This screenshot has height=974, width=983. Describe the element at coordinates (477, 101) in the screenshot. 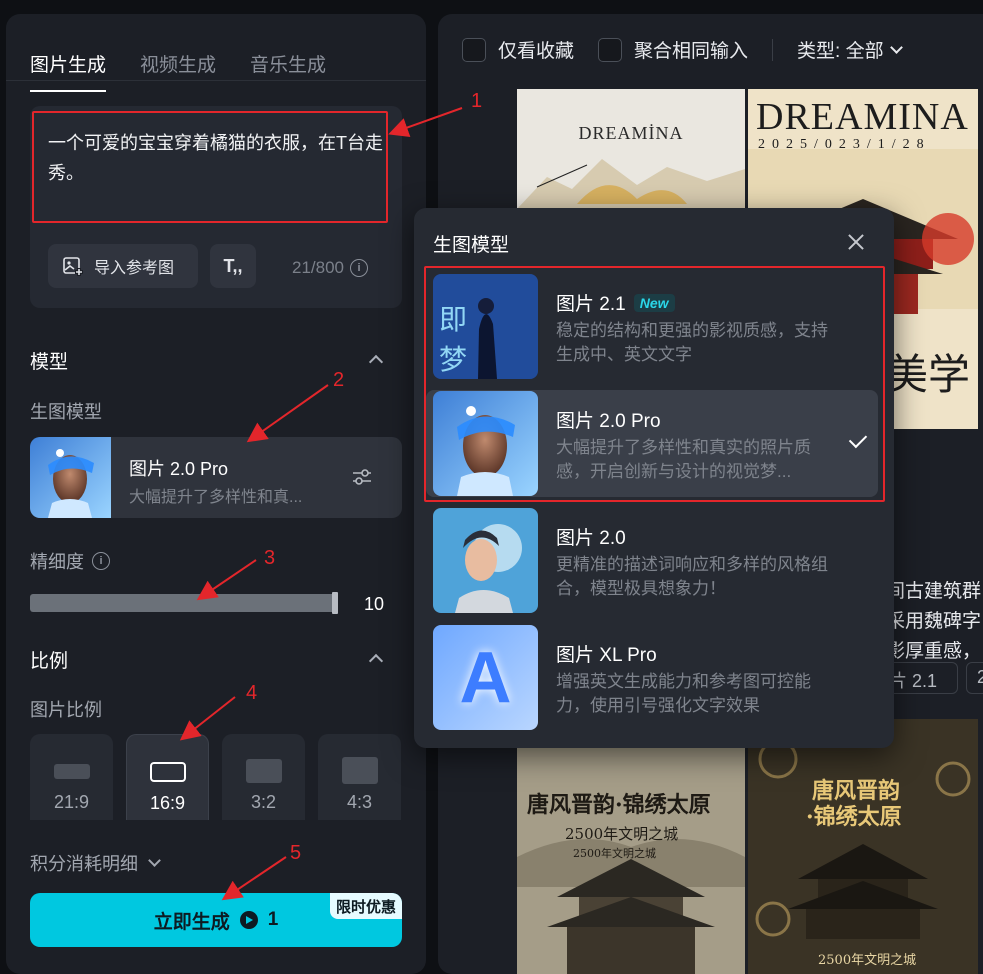

I see `annotation-label: 1` at that location.